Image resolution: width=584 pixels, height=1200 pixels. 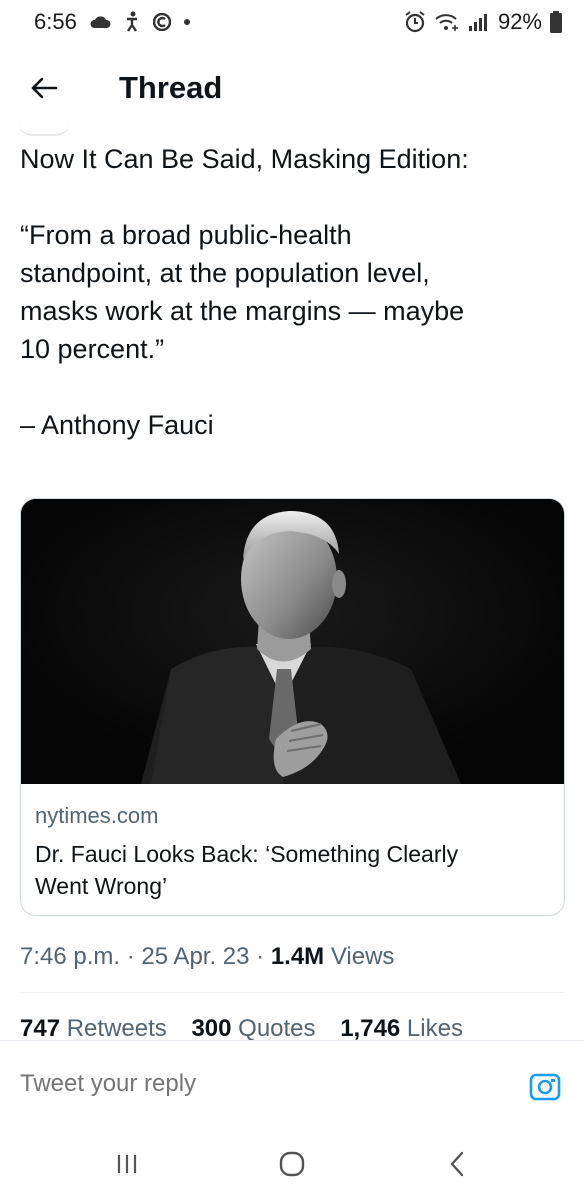 What do you see at coordinates (97, 815) in the screenshot?
I see `card-domain: nytimes.com` at bounding box center [97, 815].